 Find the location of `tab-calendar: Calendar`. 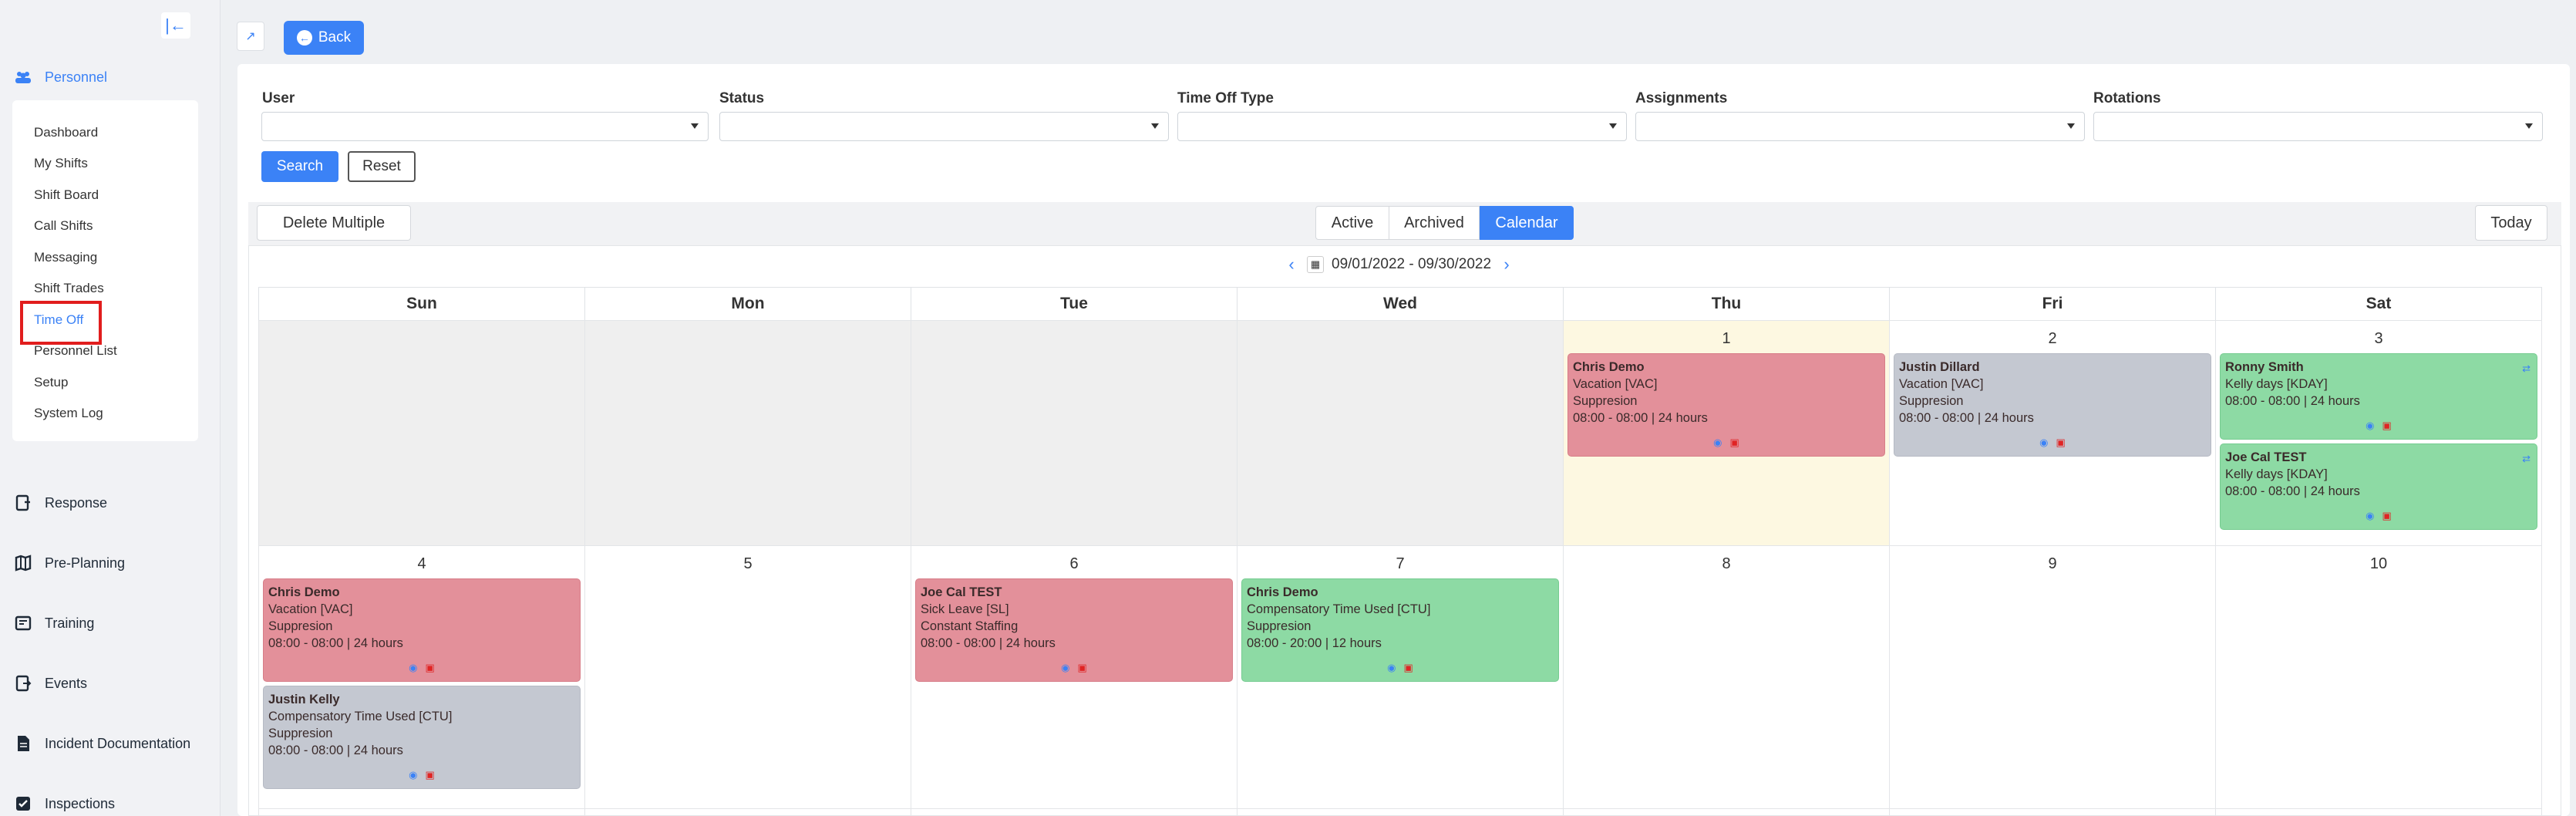

tab-calendar: Calendar is located at coordinates (1527, 223).